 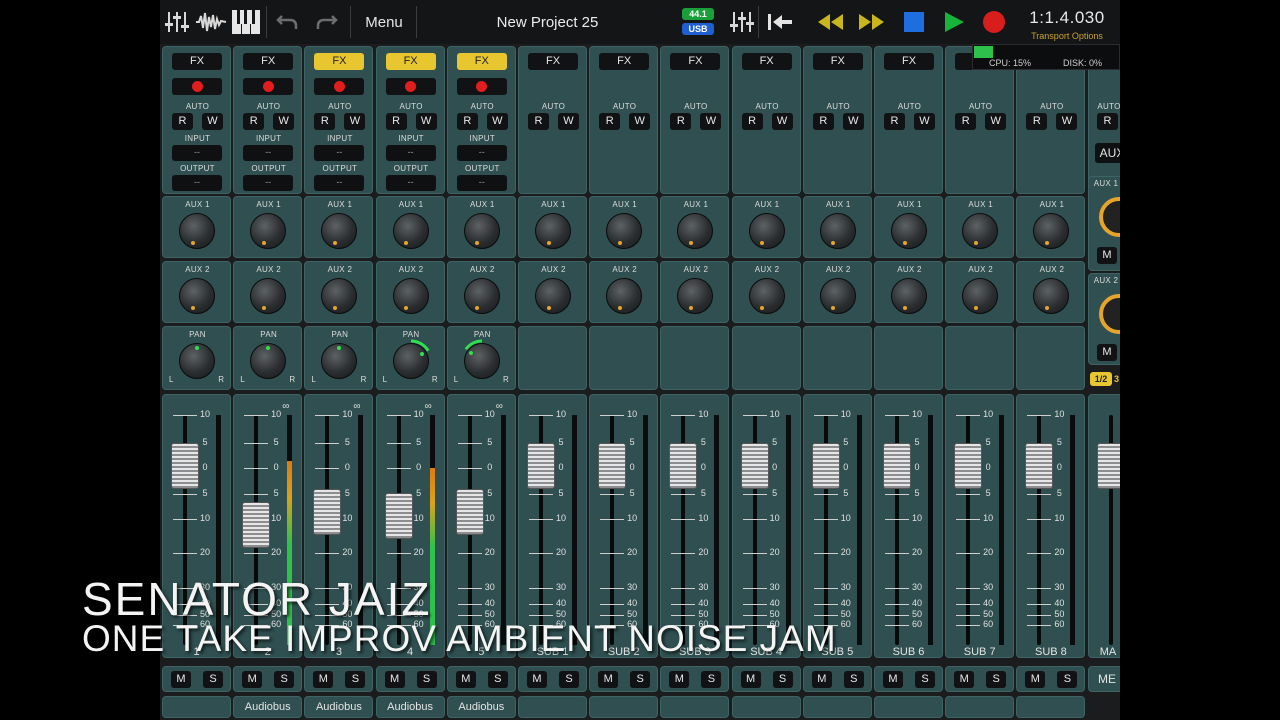 I want to click on transport-options-link: Transport Options, so click(x=1067, y=36).